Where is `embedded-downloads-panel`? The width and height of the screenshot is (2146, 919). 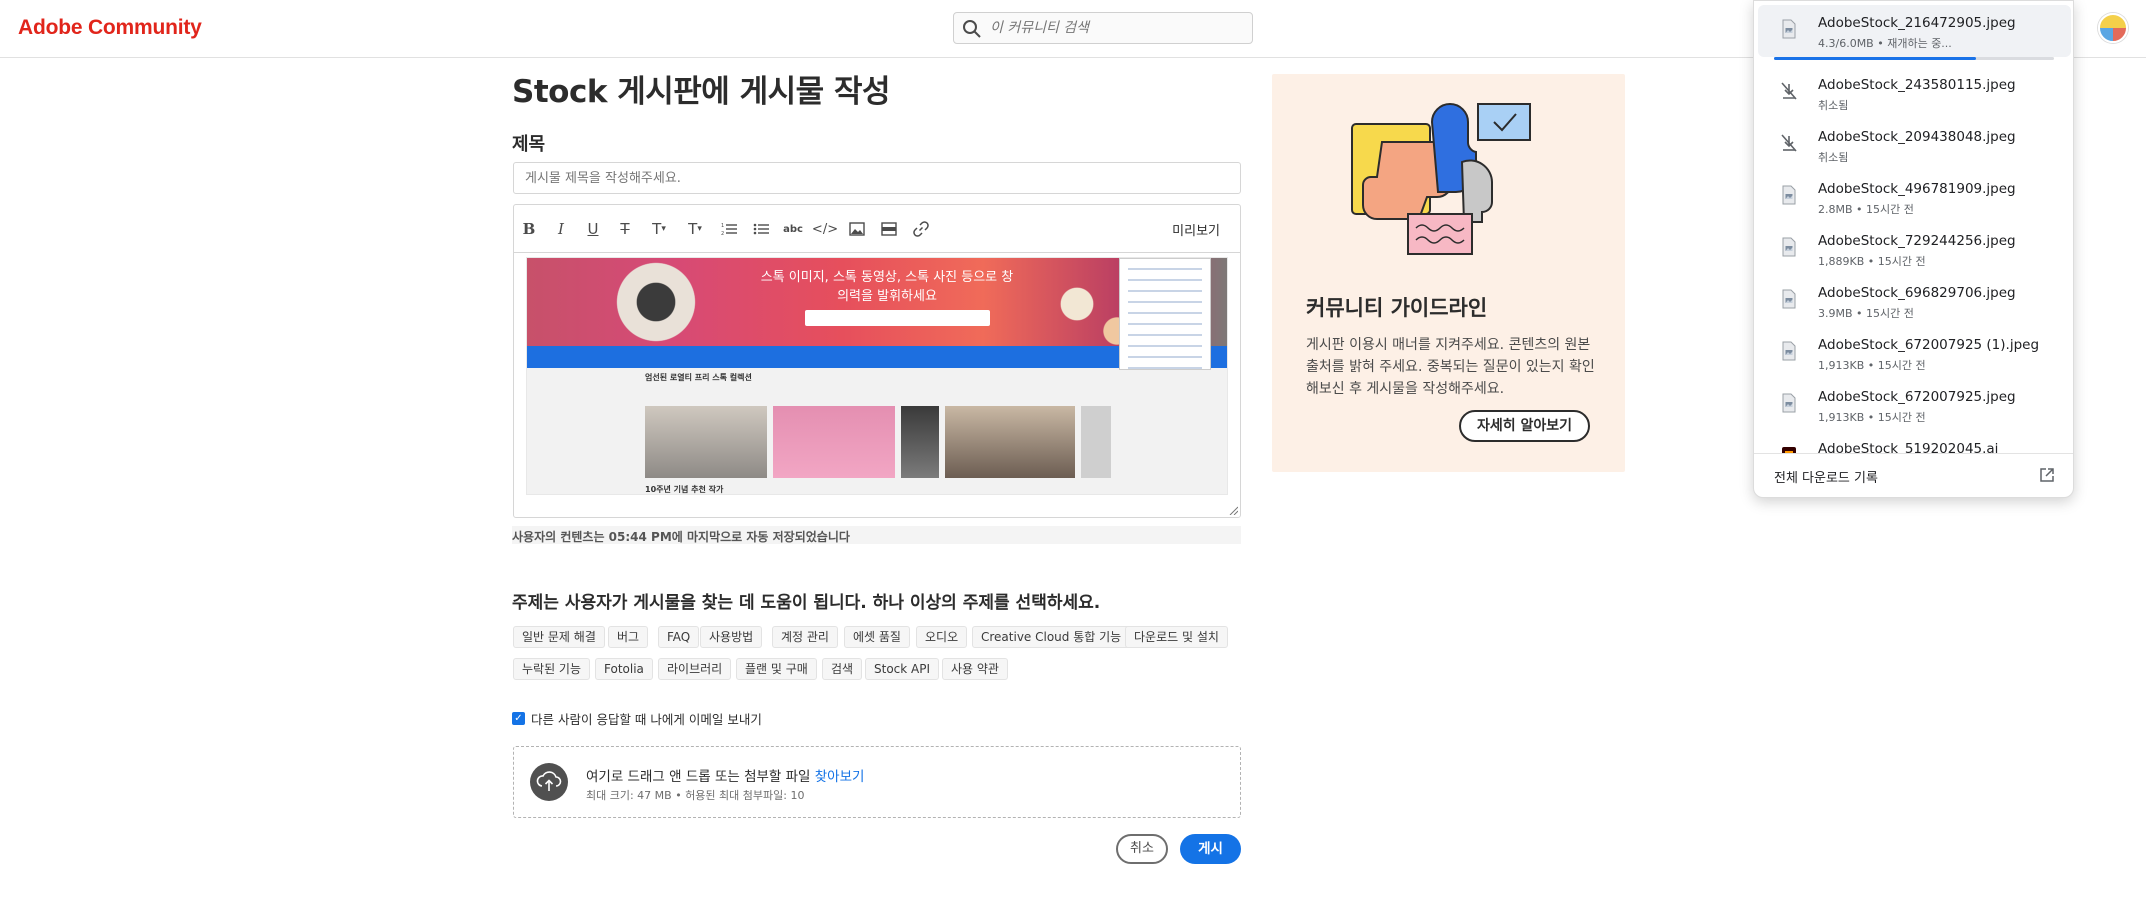
embedded-downloads-panel is located at coordinates (1165, 314).